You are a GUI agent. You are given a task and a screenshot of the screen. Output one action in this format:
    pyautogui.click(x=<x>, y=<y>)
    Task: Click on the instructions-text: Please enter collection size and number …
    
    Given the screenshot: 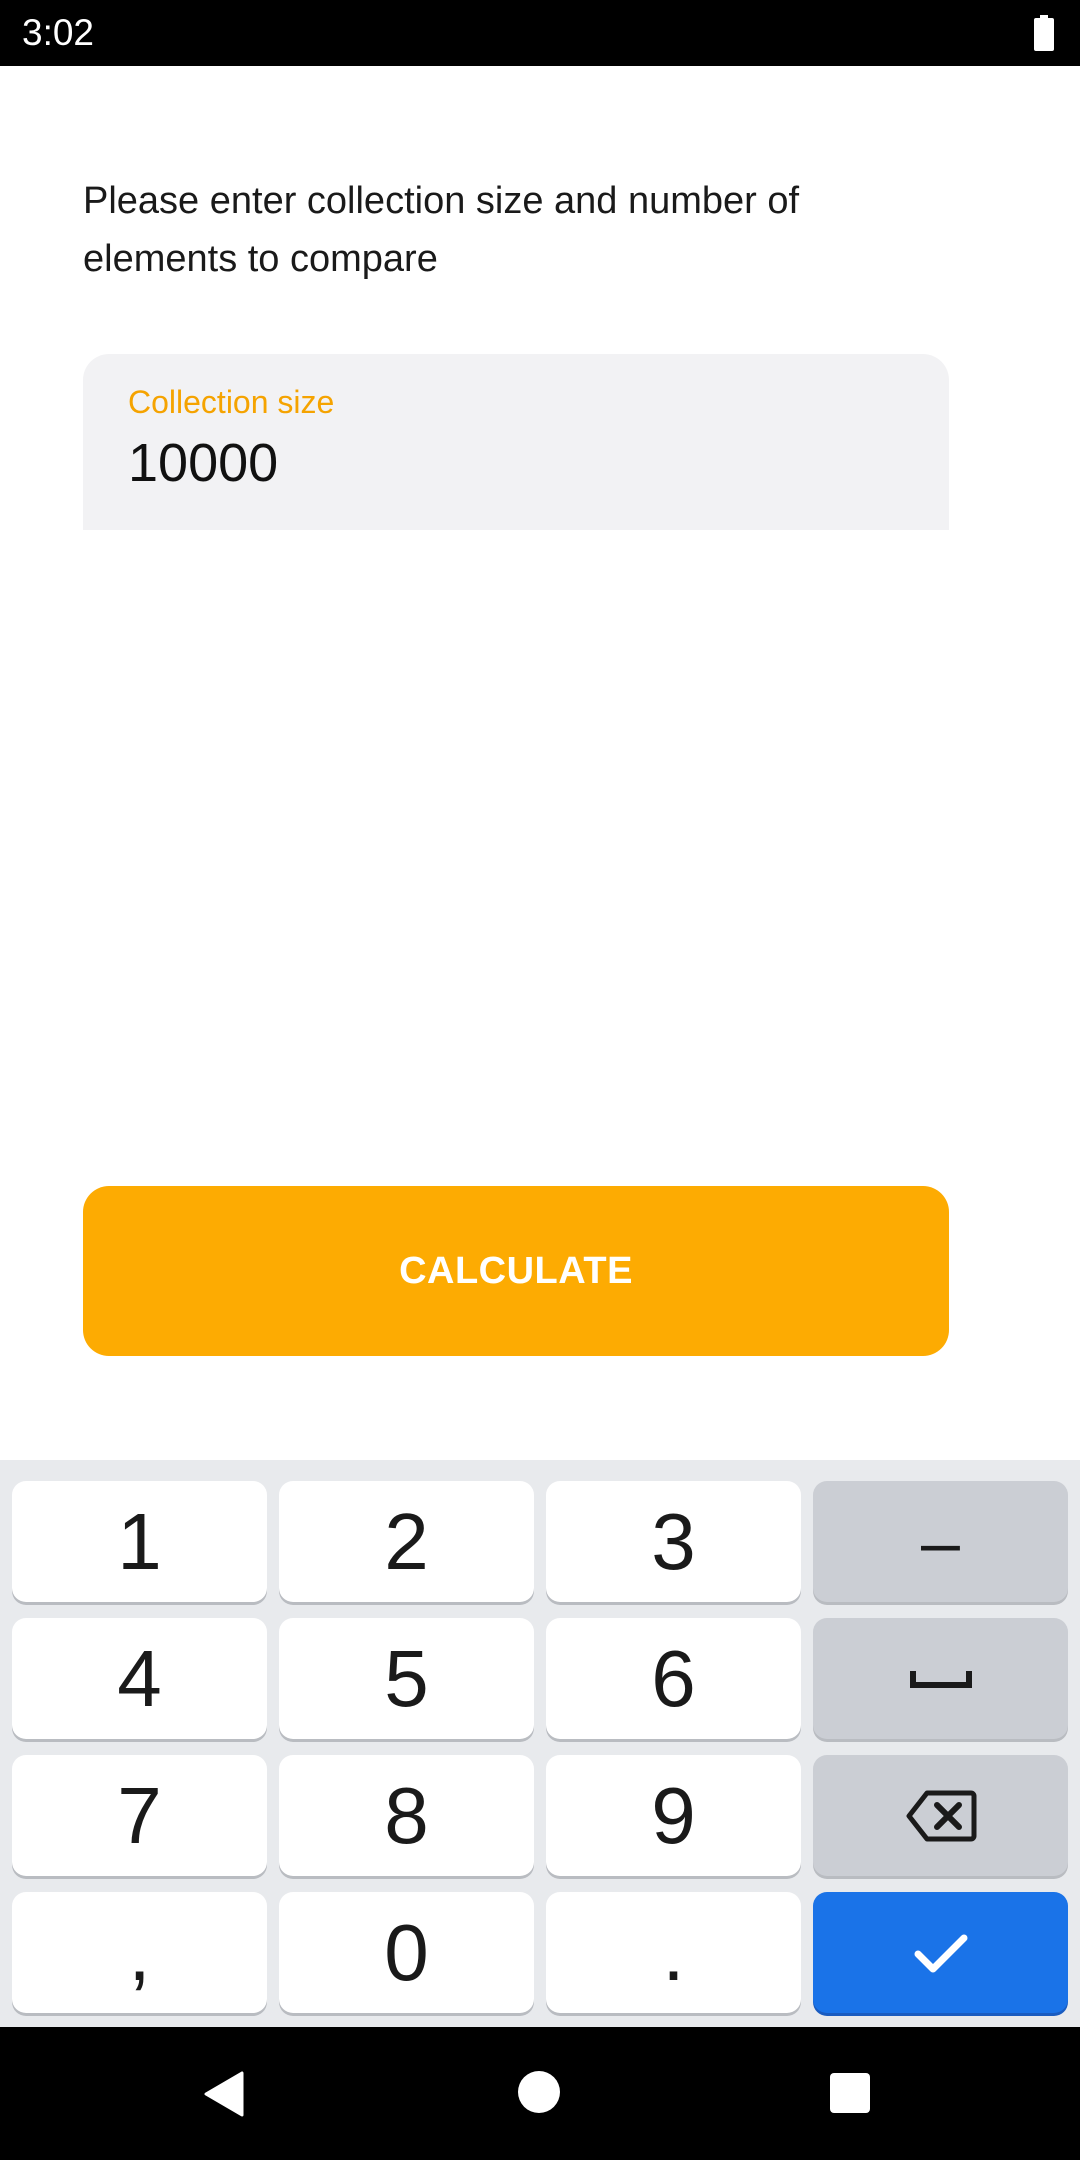 What is the action you would take?
    pyautogui.click(x=441, y=230)
    